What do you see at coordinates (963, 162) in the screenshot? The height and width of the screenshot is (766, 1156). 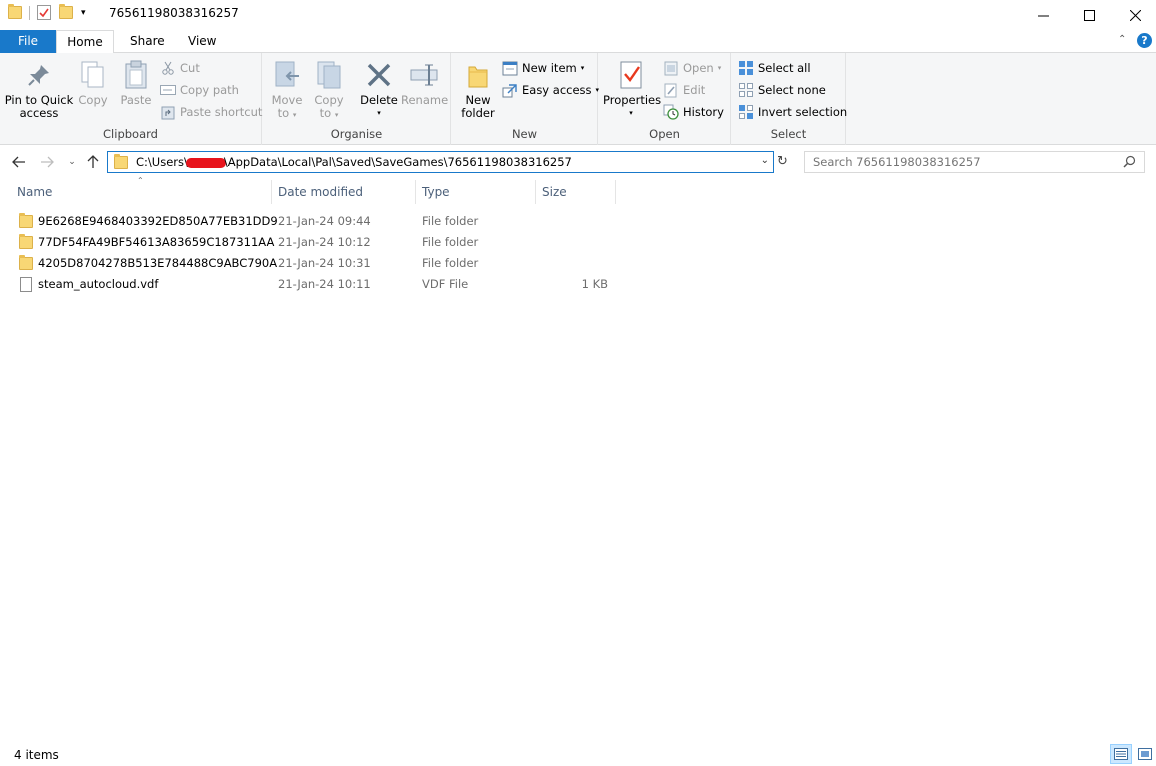 I see `search-input` at bounding box center [963, 162].